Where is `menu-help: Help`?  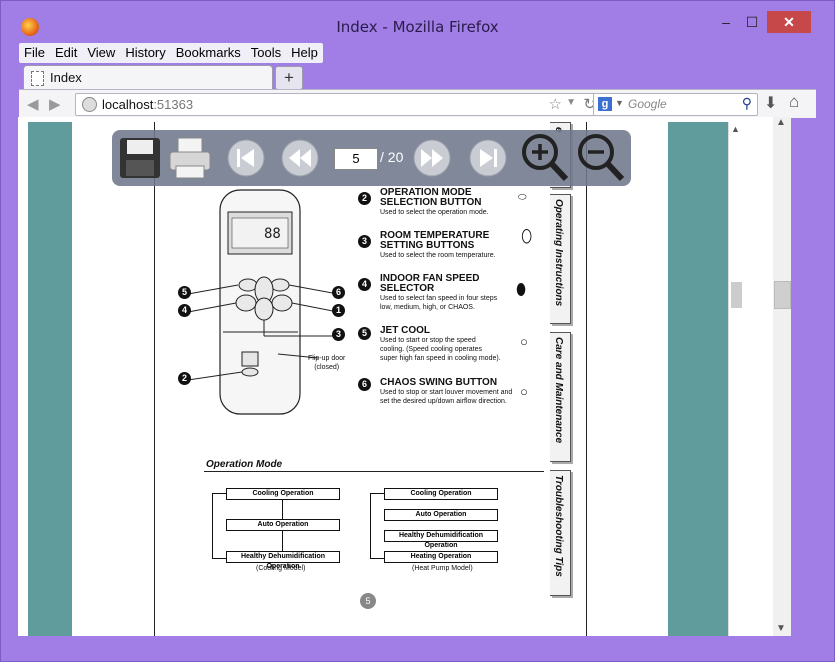
menu-help: Help is located at coordinates (304, 53).